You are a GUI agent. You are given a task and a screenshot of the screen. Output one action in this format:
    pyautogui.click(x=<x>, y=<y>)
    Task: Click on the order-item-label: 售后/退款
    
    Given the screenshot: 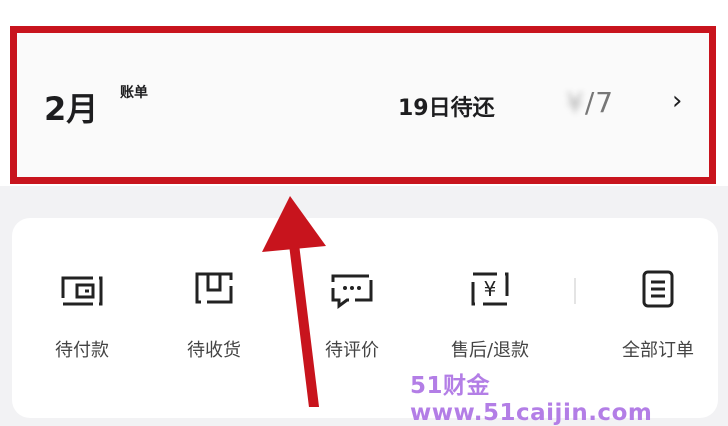 What is the action you would take?
    pyautogui.click(x=490, y=350)
    